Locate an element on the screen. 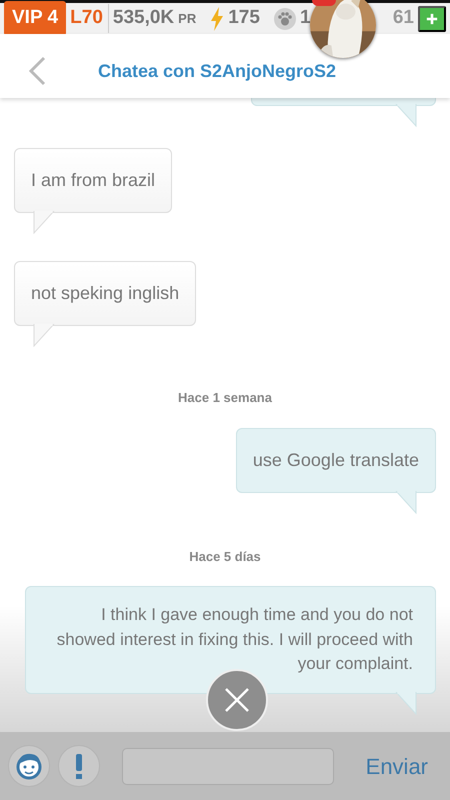 This screenshot has height=800, width=450. close-icon is located at coordinates (237, 700).